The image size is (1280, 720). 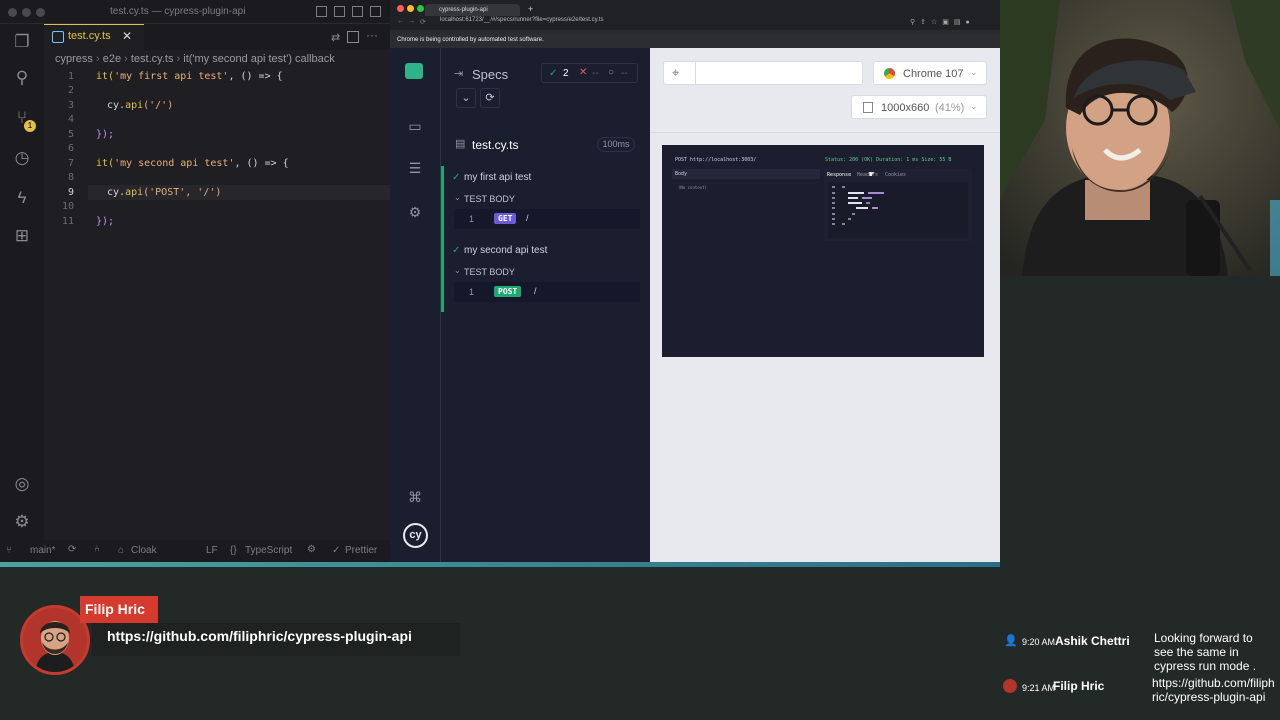 What do you see at coordinates (361, 550) in the screenshot?
I see `formatter: Prettier` at bounding box center [361, 550].